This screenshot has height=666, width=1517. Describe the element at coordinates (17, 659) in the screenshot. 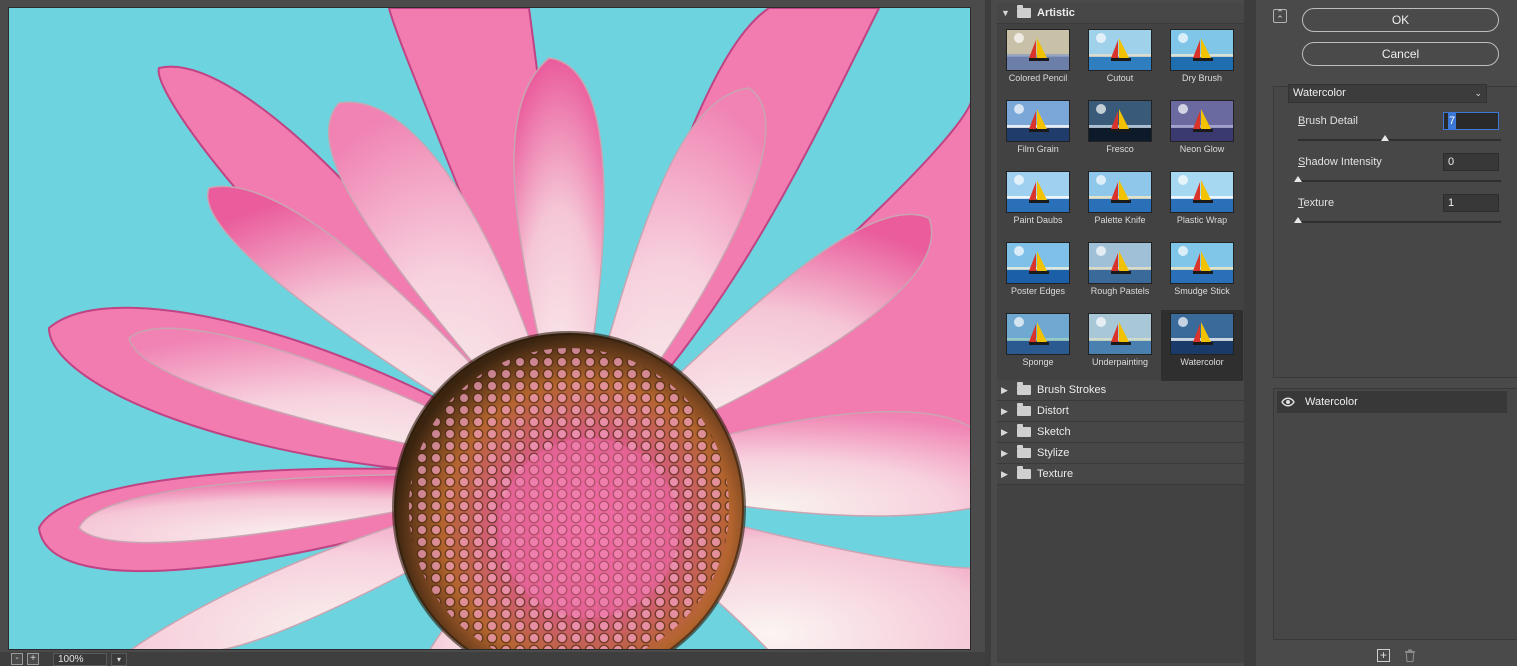

I see `zoom-out-button: -` at that location.